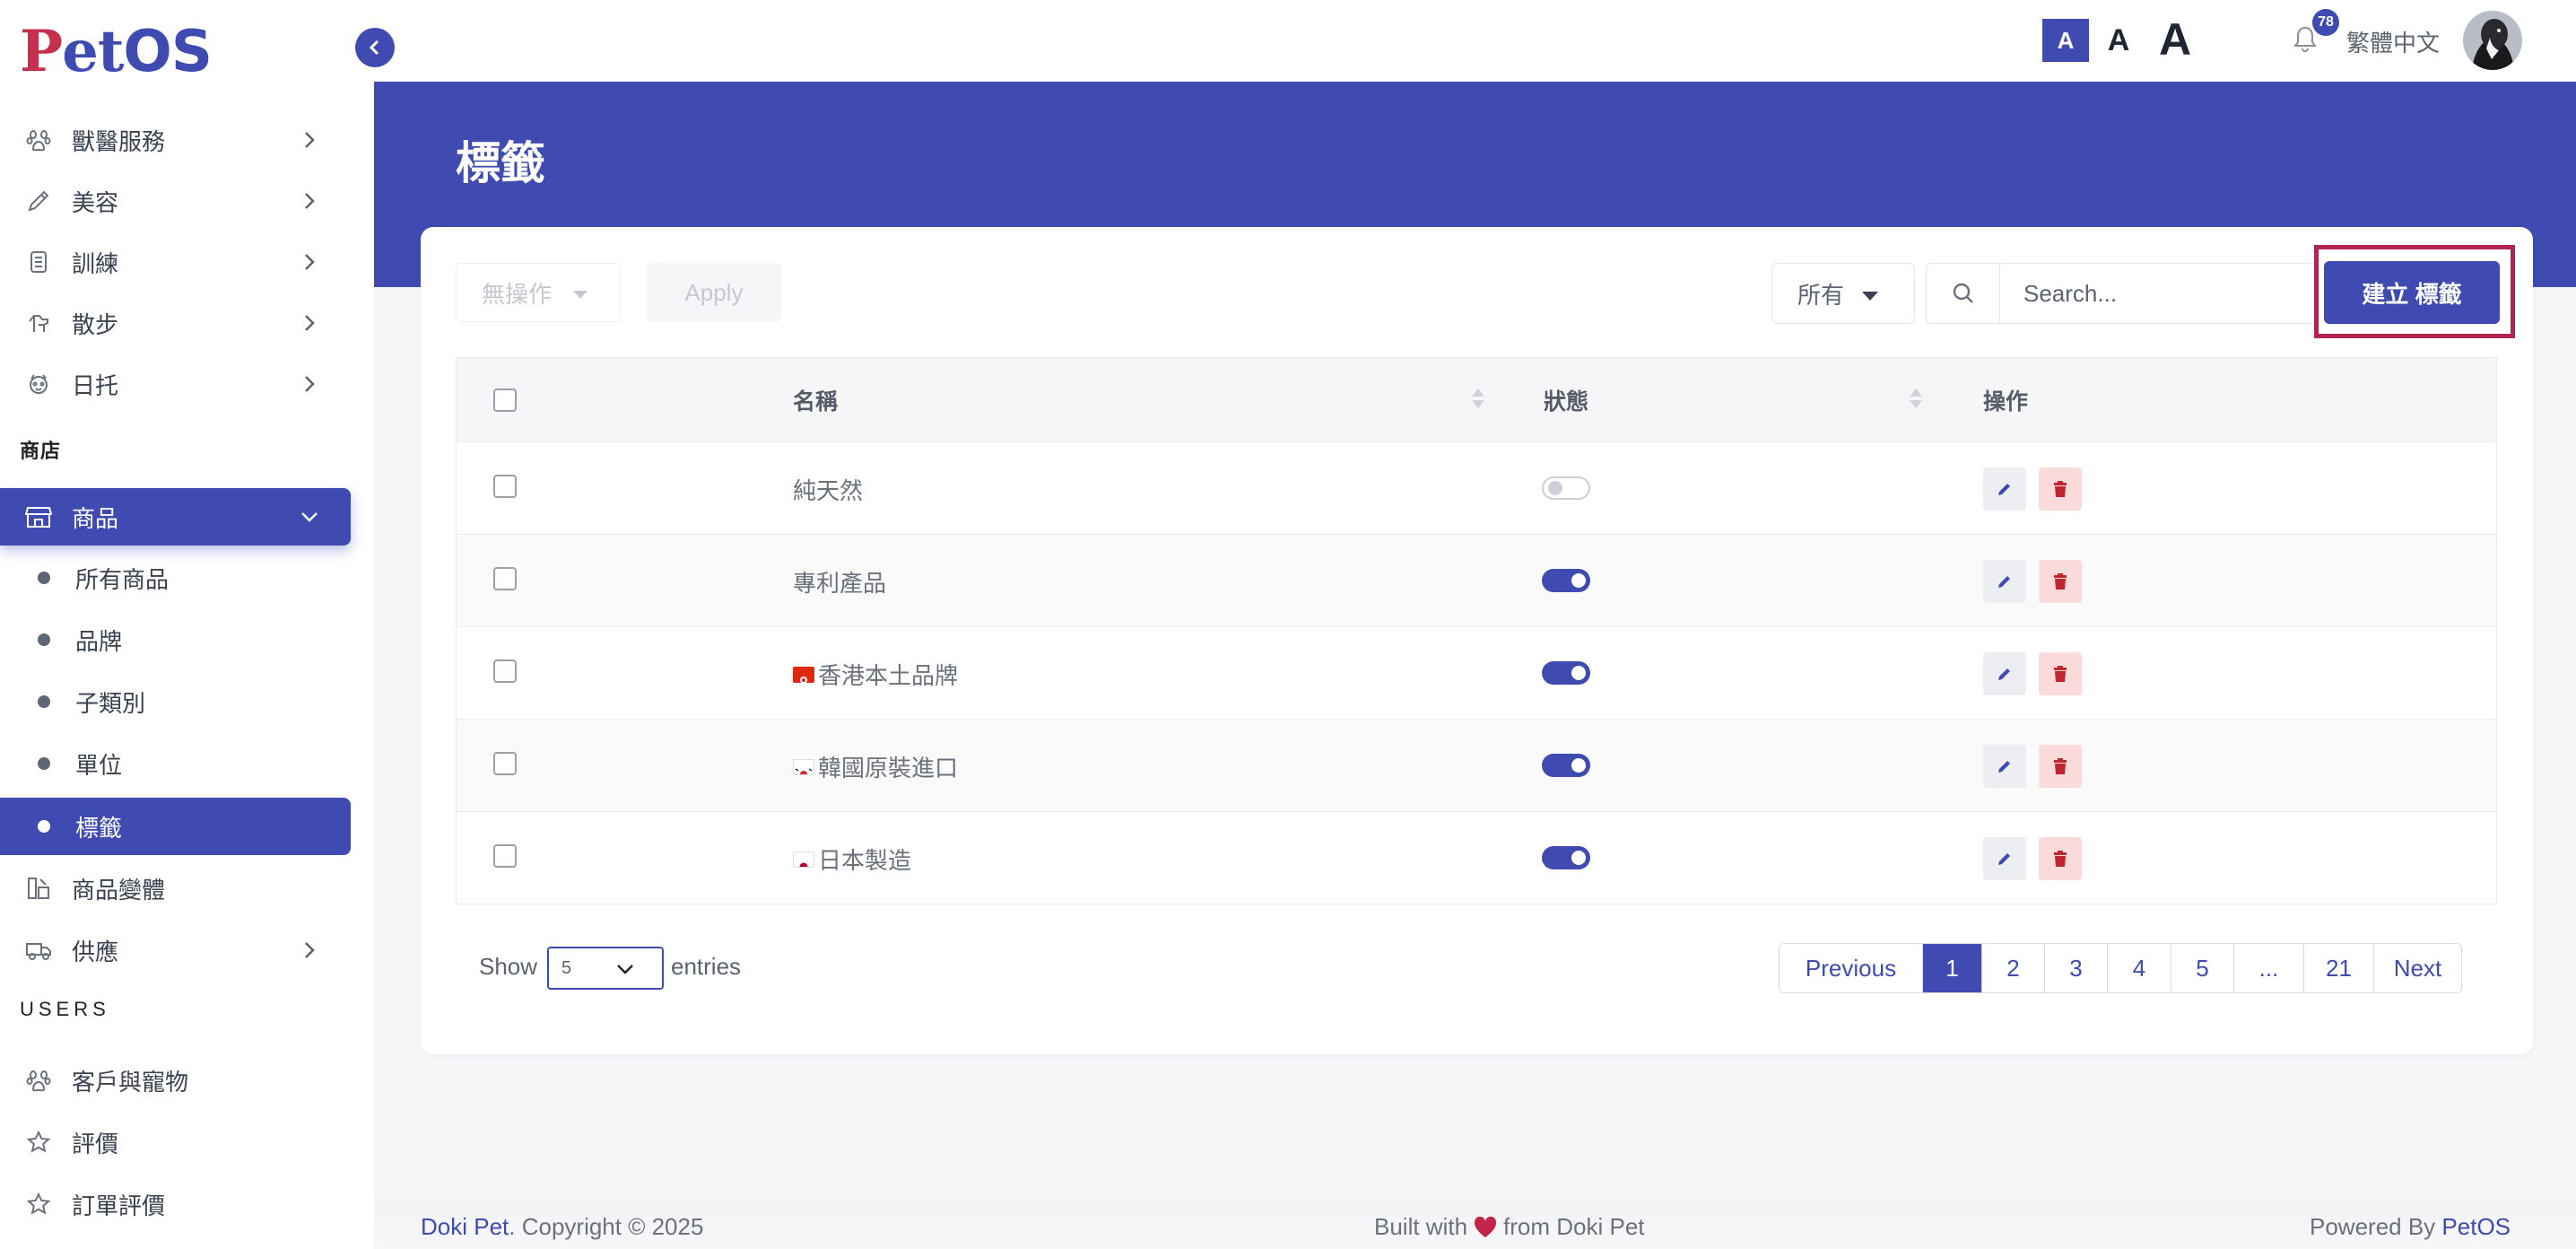 The image size is (2576, 1249). What do you see at coordinates (1476, 489) in the screenshot?
I see `table-row: 純天然` at bounding box center [1476, 489].